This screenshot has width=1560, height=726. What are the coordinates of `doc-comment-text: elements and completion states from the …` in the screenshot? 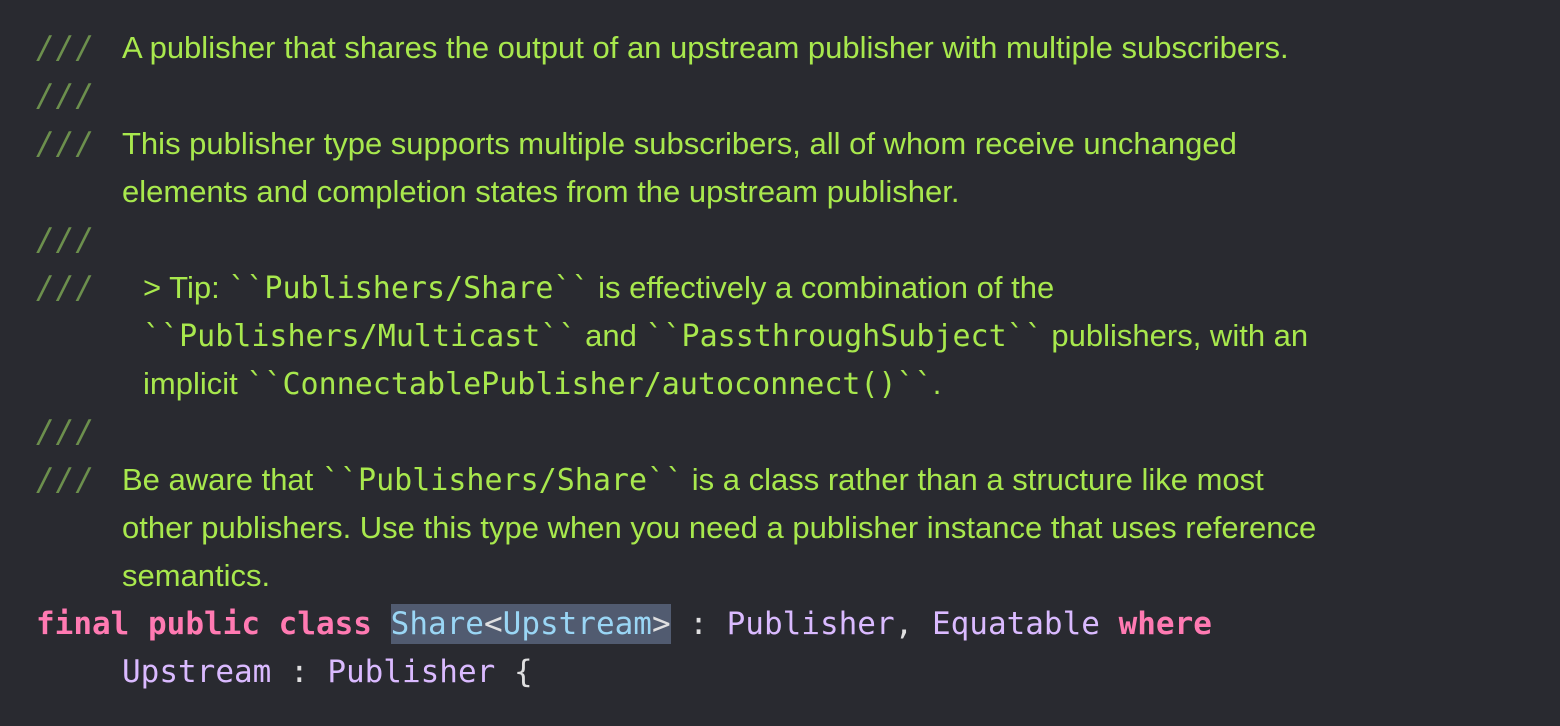 It's located at (541, 191).